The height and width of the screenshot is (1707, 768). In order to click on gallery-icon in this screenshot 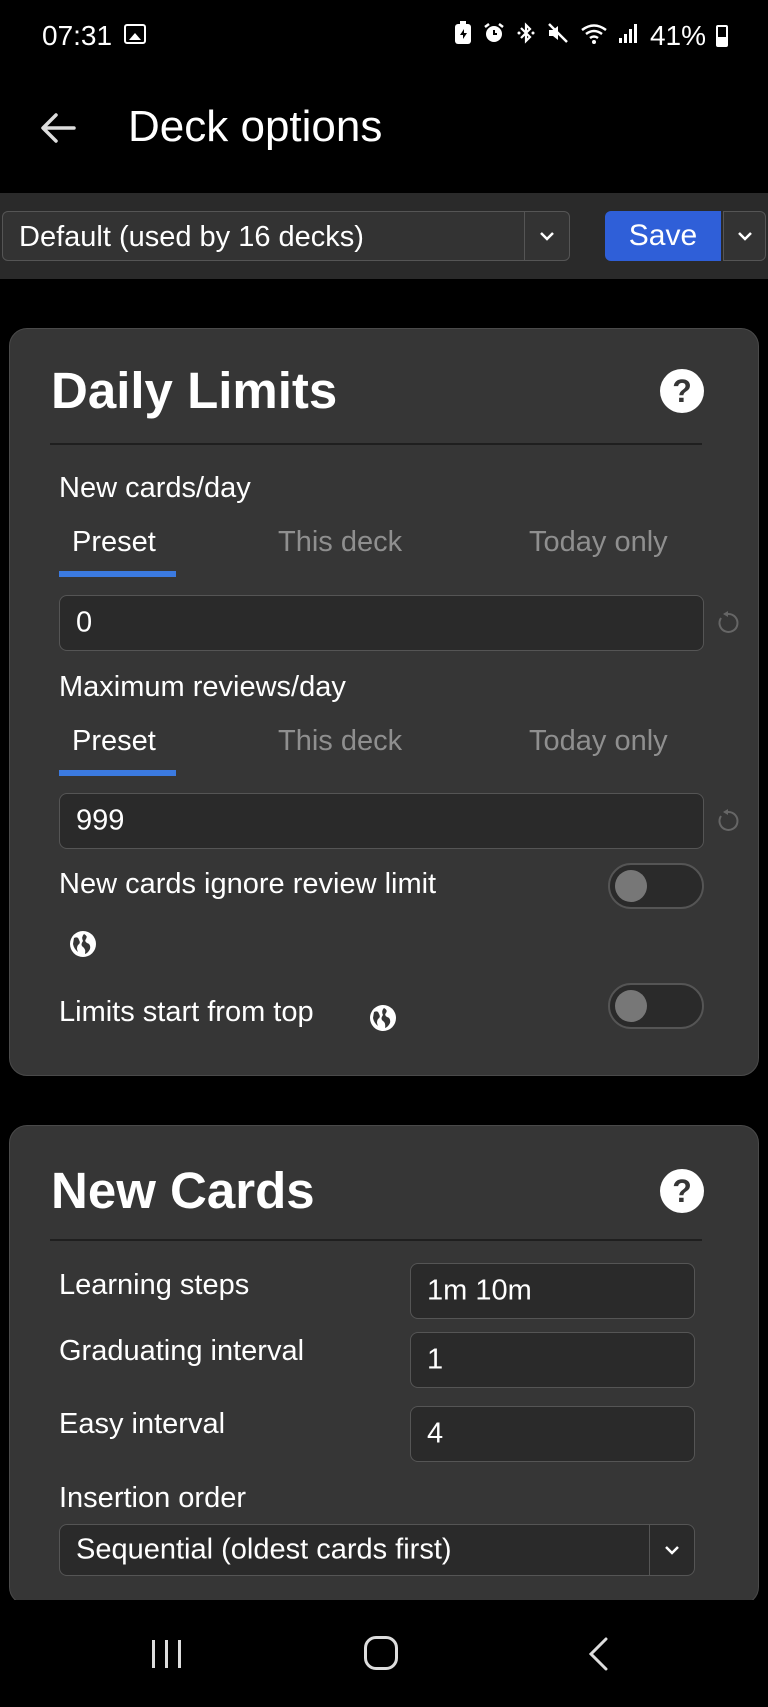, I will do `click(135, 34)`.